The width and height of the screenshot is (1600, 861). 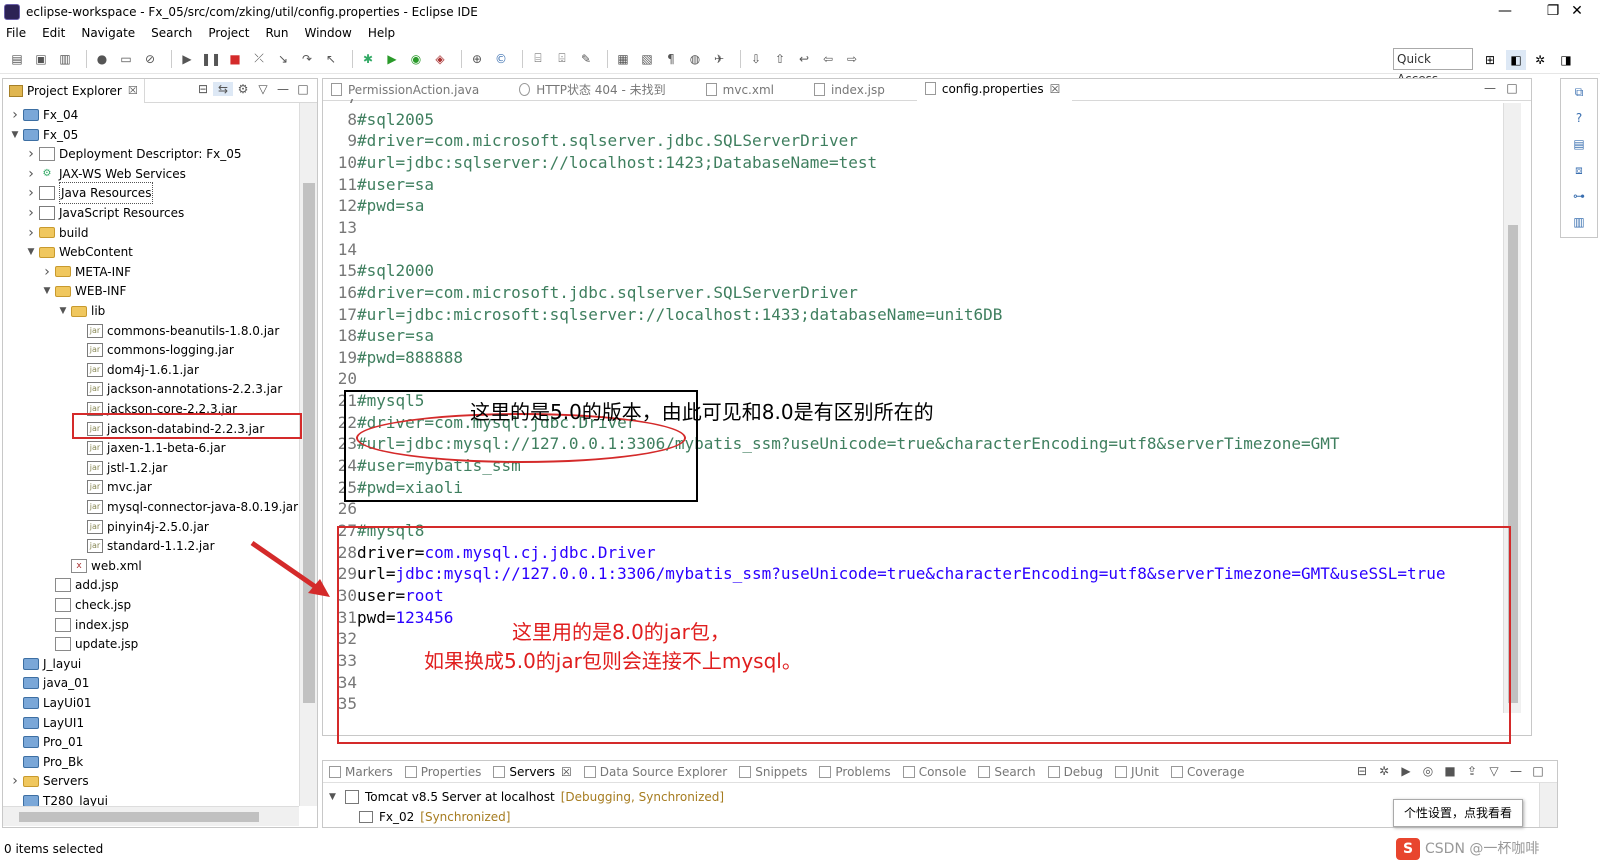 What do you see at coordinates (1075, 772) in the screenshot?
I see `bottom-tab-debug: Debug` at bounding box center [1075, 772].